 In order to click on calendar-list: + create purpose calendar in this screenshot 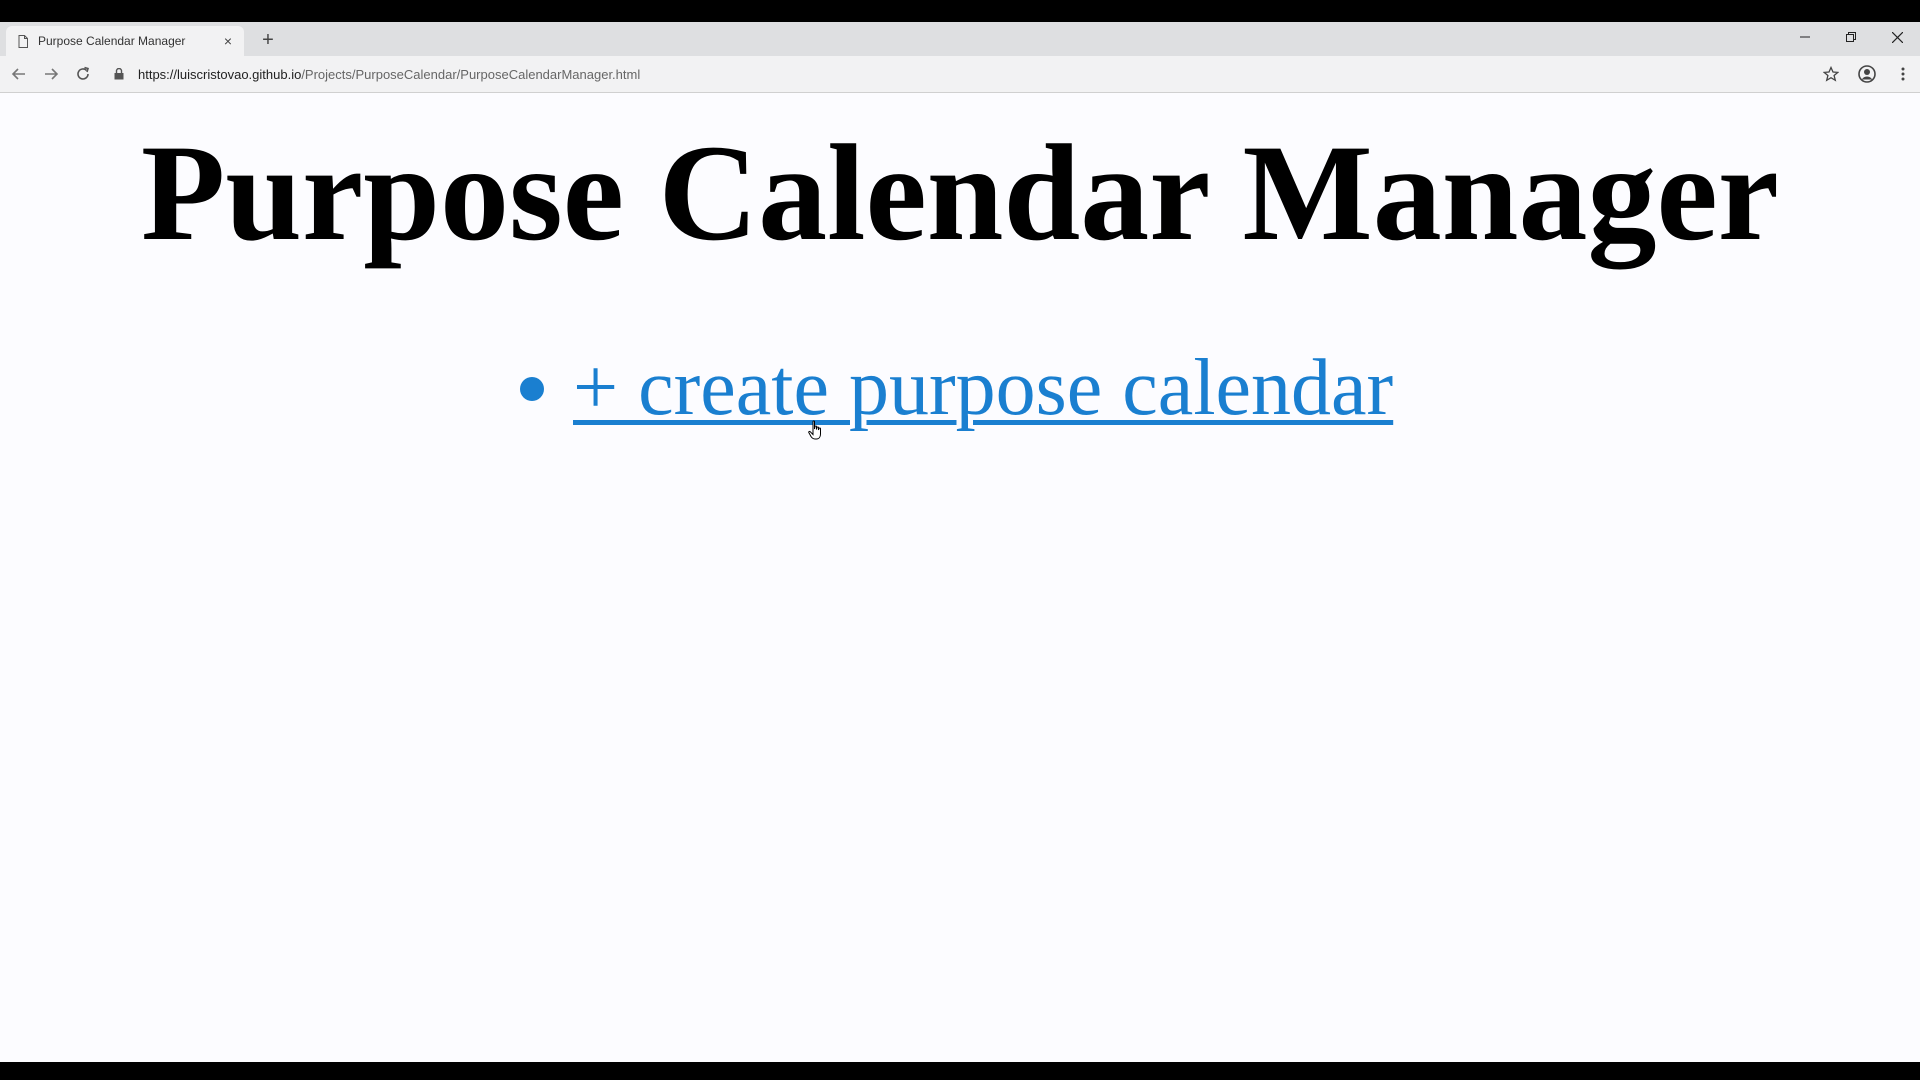, I will do `click(956, 388)`.